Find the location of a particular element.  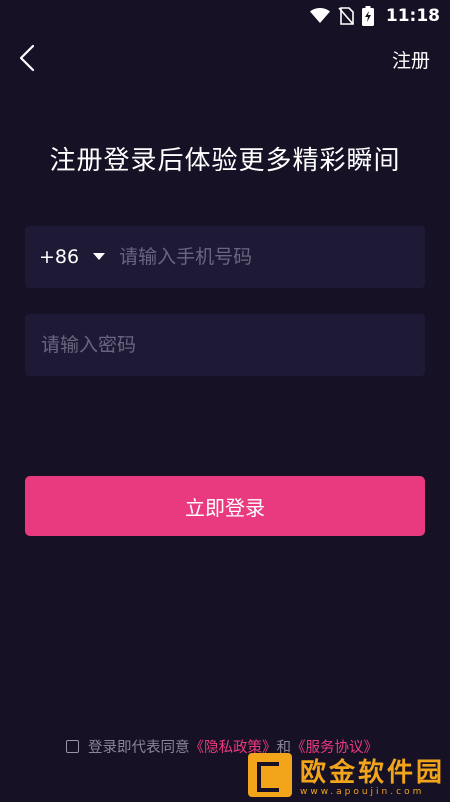

watermark-title: 欧金软件园 is located at coordinates (373, 773).